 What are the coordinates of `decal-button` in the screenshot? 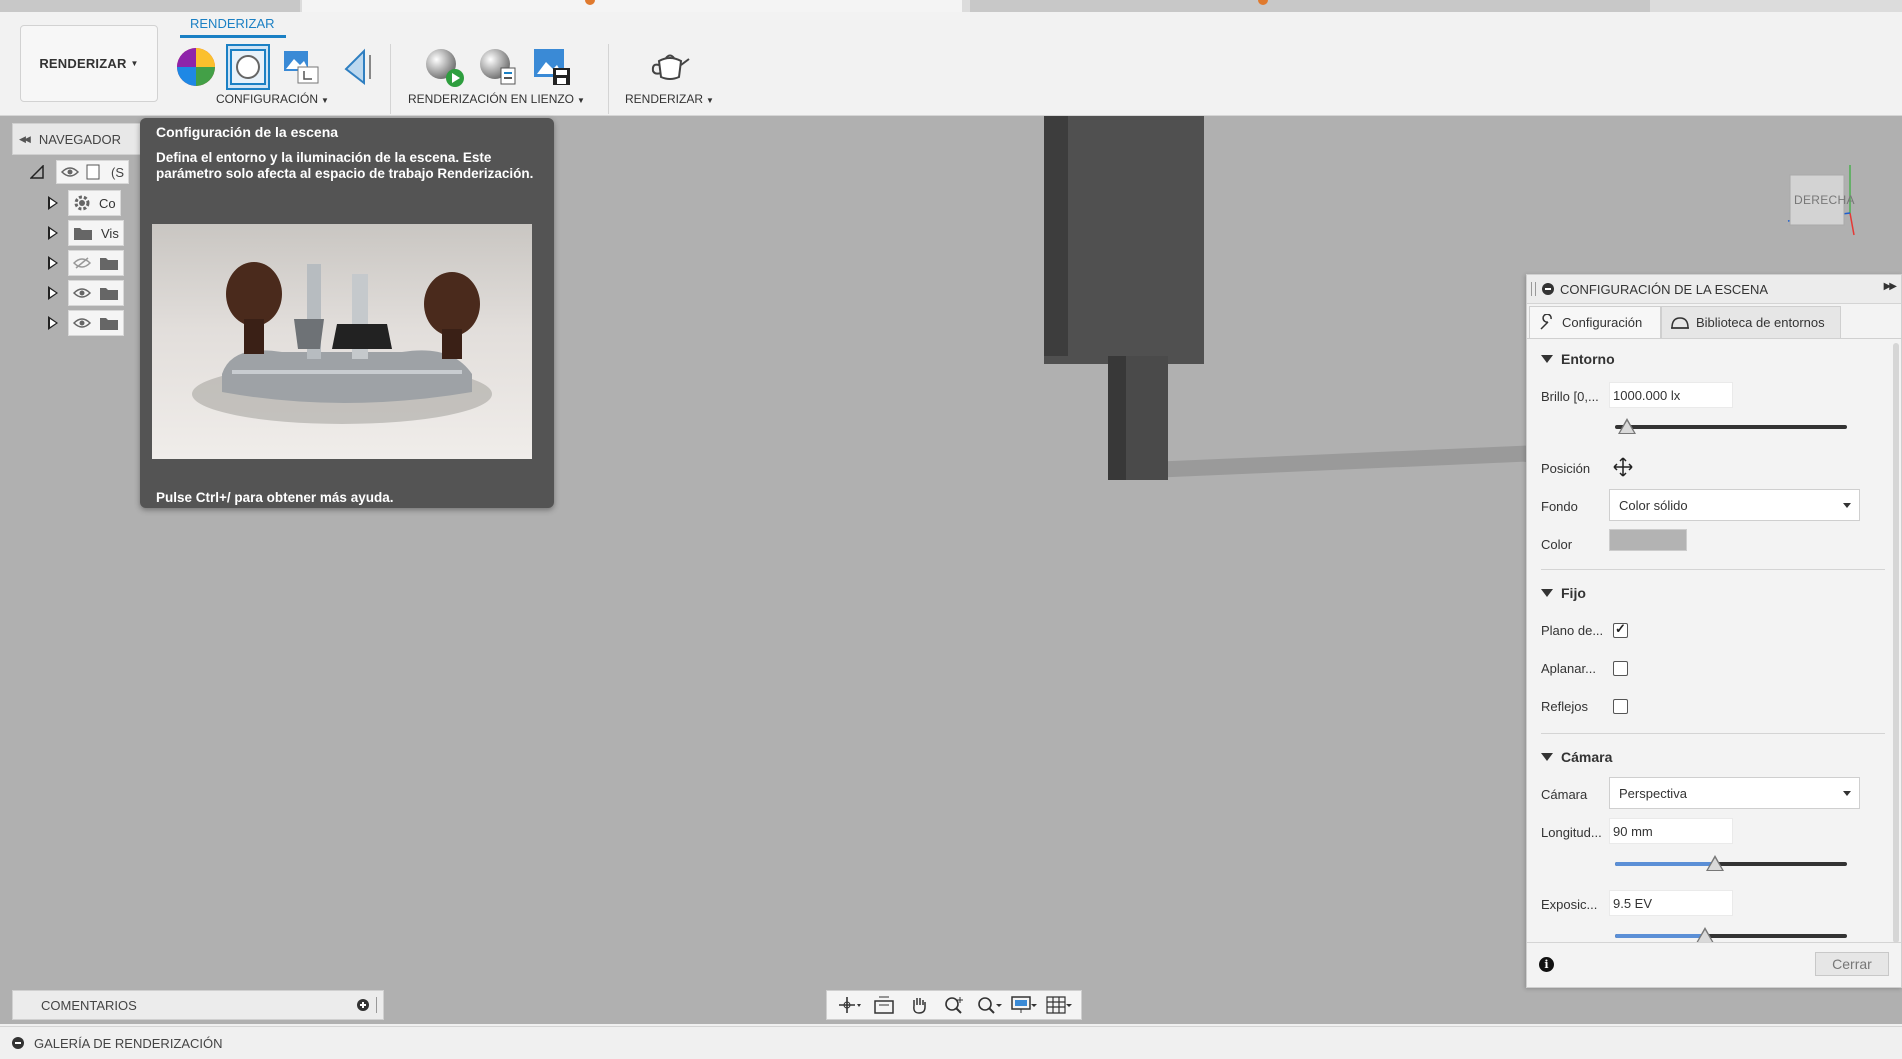 It's located at (356, 67).